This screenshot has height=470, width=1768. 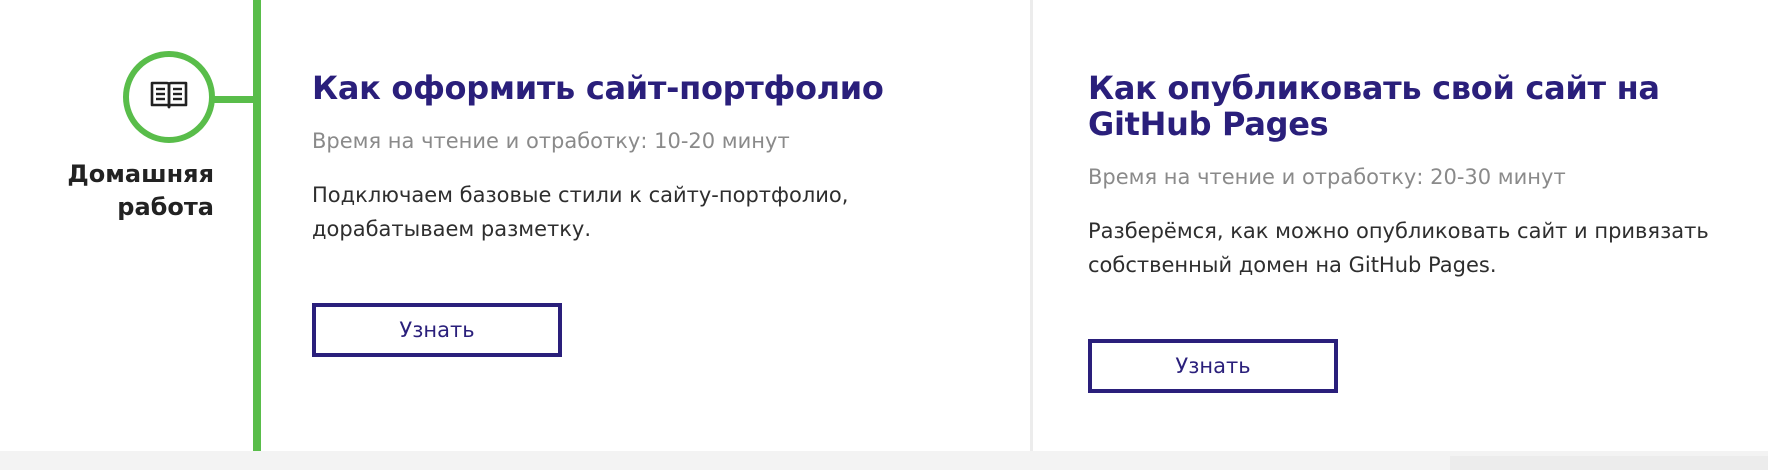 What do you see at coordinates (1327, 177) in the screenshot?
I see `card-time: Время на чтение и отработку: 20-30 минут` at bounding box center [1327, 177].